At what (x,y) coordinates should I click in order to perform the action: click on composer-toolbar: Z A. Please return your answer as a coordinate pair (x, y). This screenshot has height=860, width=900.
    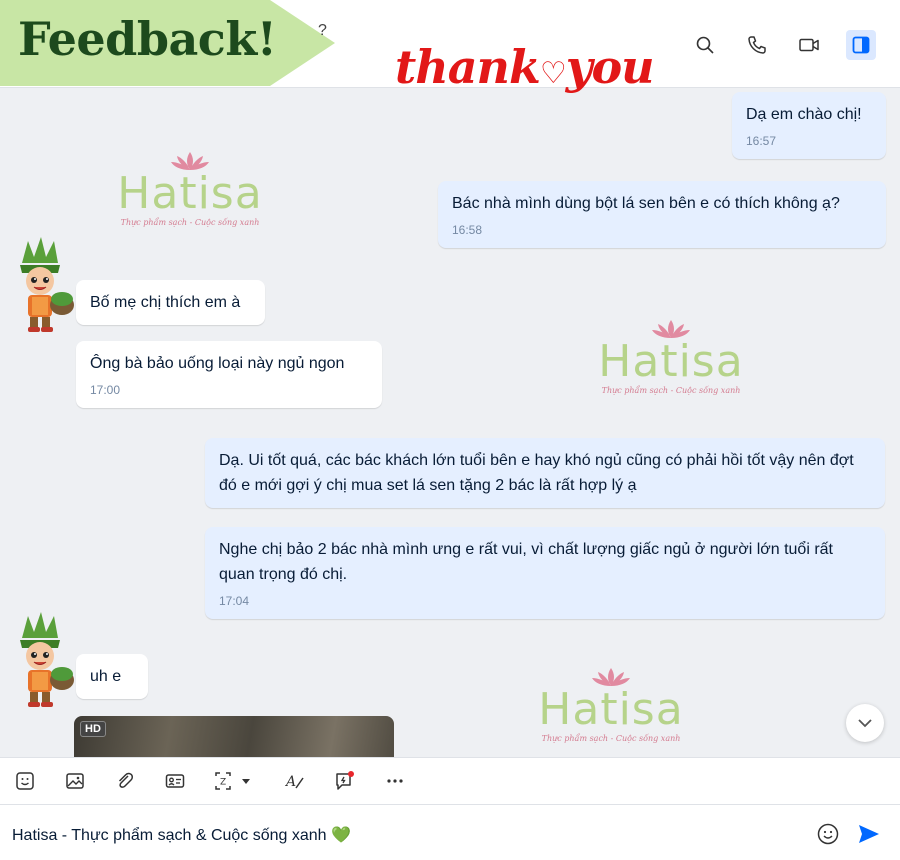
    Looking at the image, I should click on (450, 781).